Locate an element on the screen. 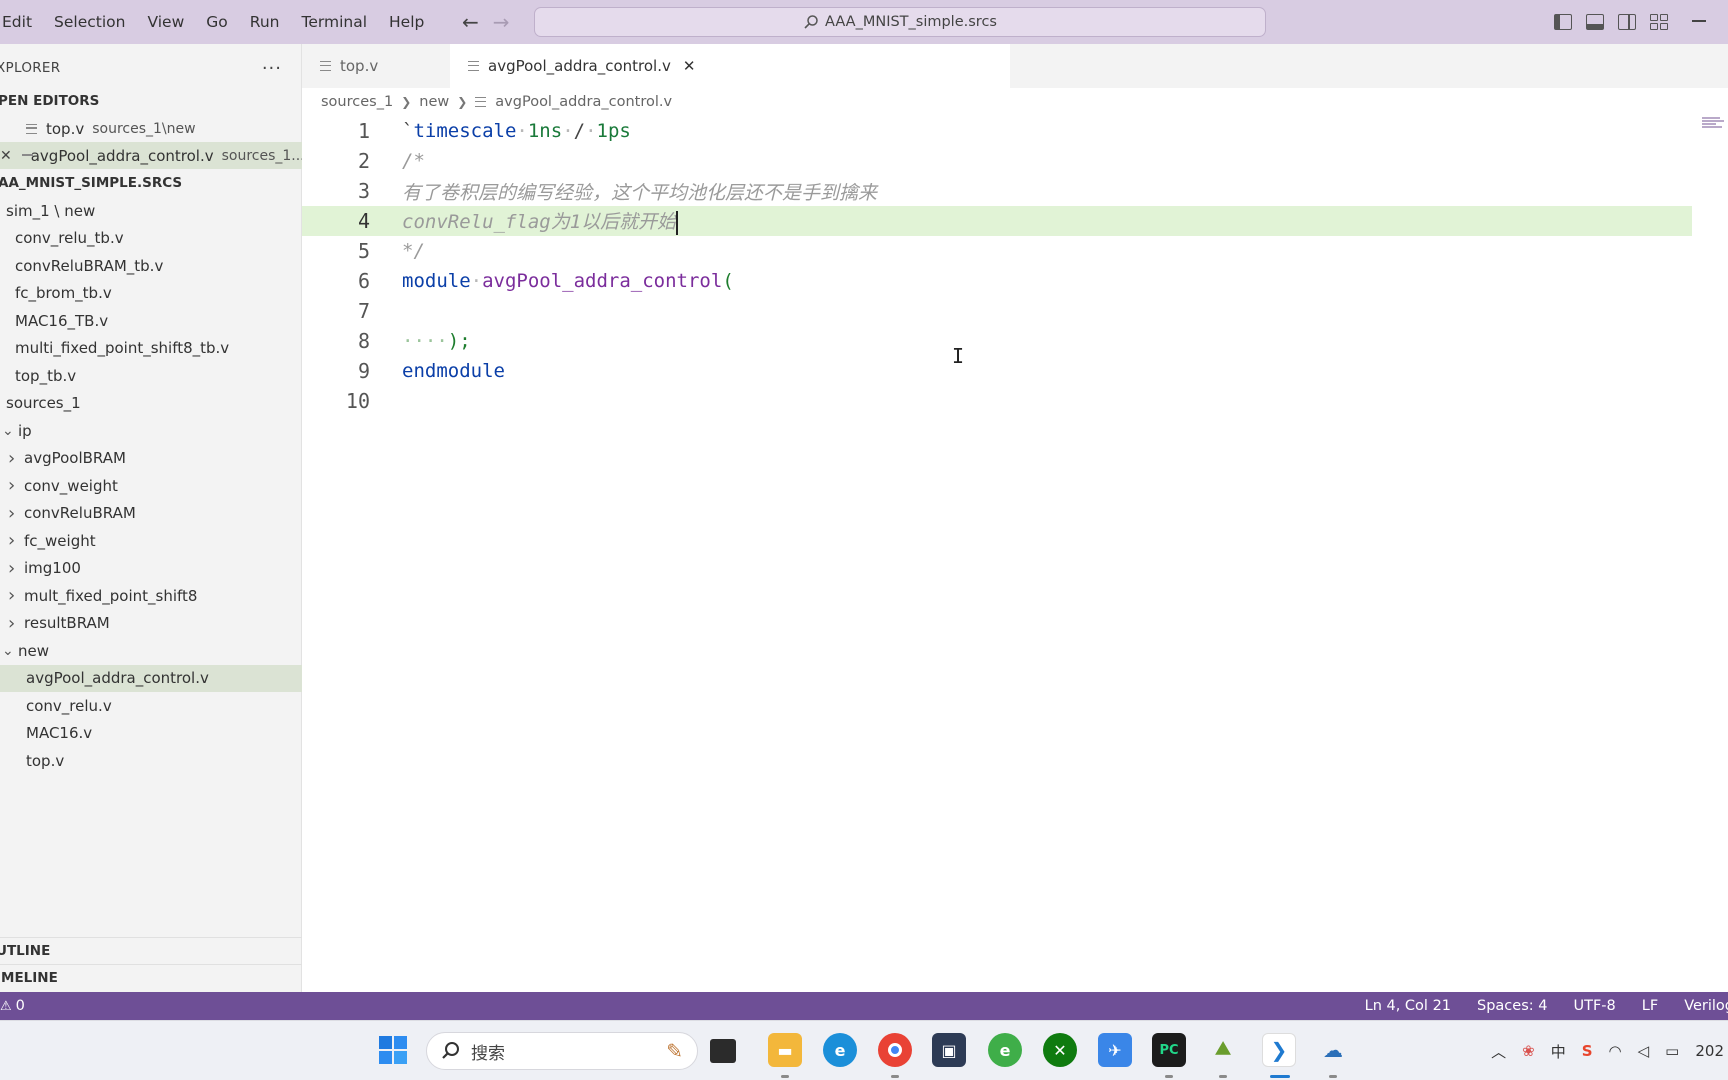 The image size is (1728, 1080). open-editor-desc: sources_1\new is located at coordinates (144, 128).